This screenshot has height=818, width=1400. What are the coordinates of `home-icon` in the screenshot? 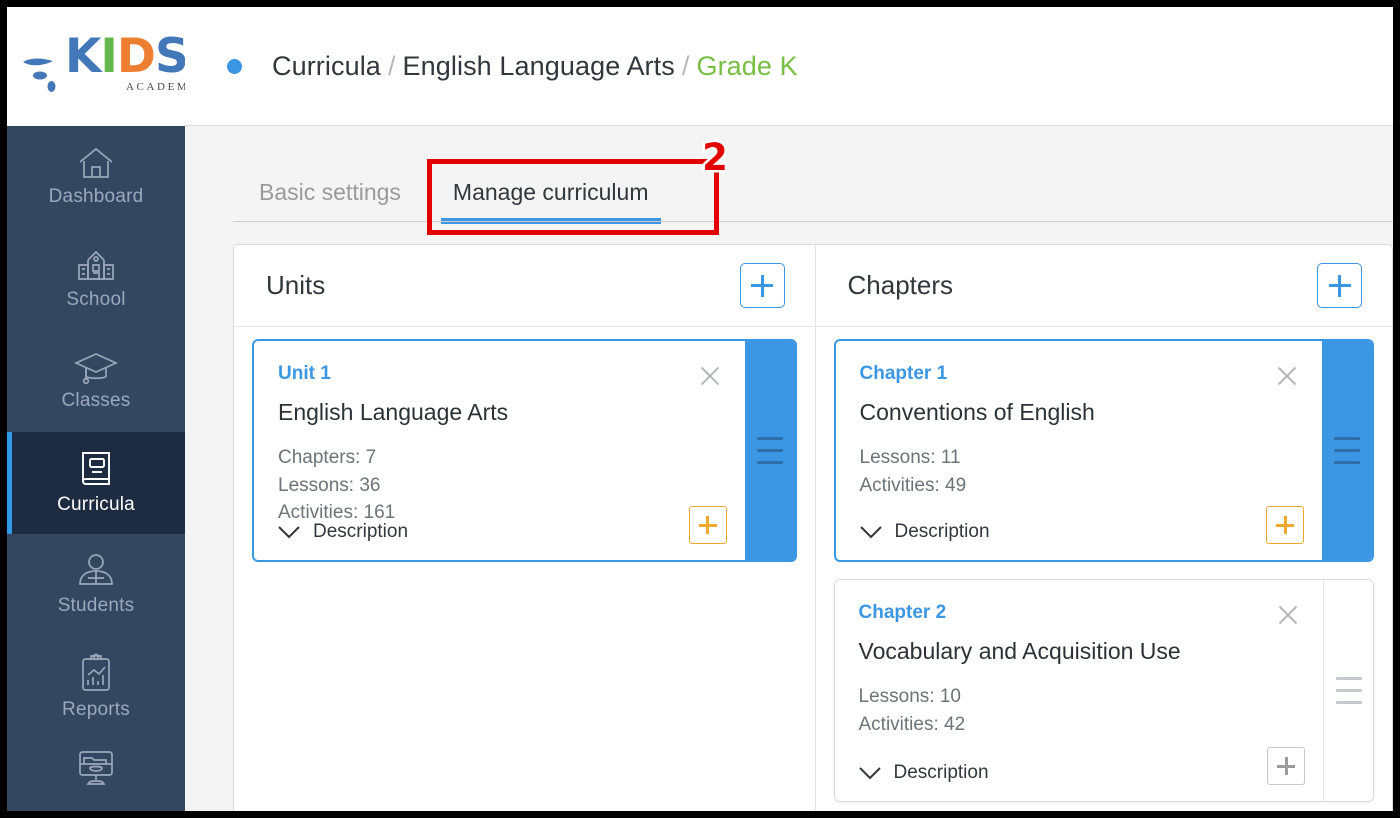 It's located at (96, 162).